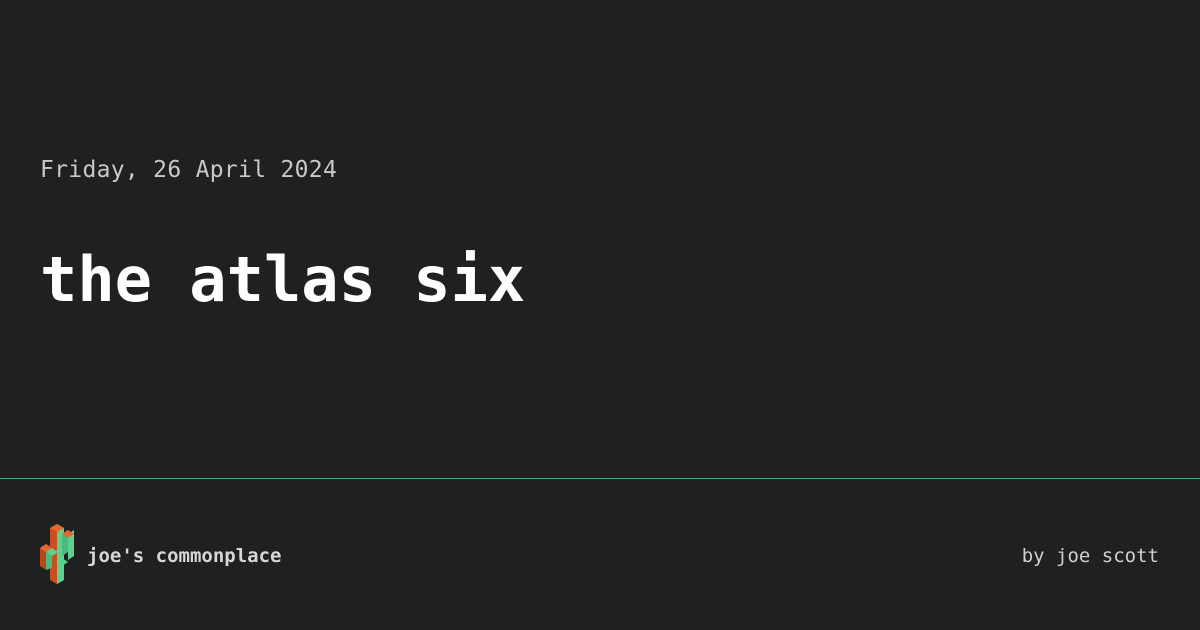 This screenshot has width=1200, height=630. Describe the element at coordinates (283, 279) in the screenshot. I see `post-title: the atlas six` at that location.